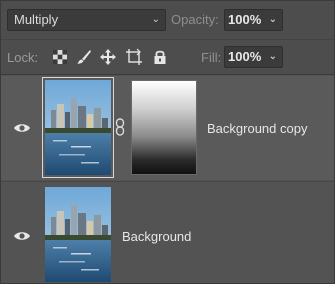 Image resolution: width=335 pixels, height=284 pixels. I want to click on fill-value: 100%, so click(245, 56).